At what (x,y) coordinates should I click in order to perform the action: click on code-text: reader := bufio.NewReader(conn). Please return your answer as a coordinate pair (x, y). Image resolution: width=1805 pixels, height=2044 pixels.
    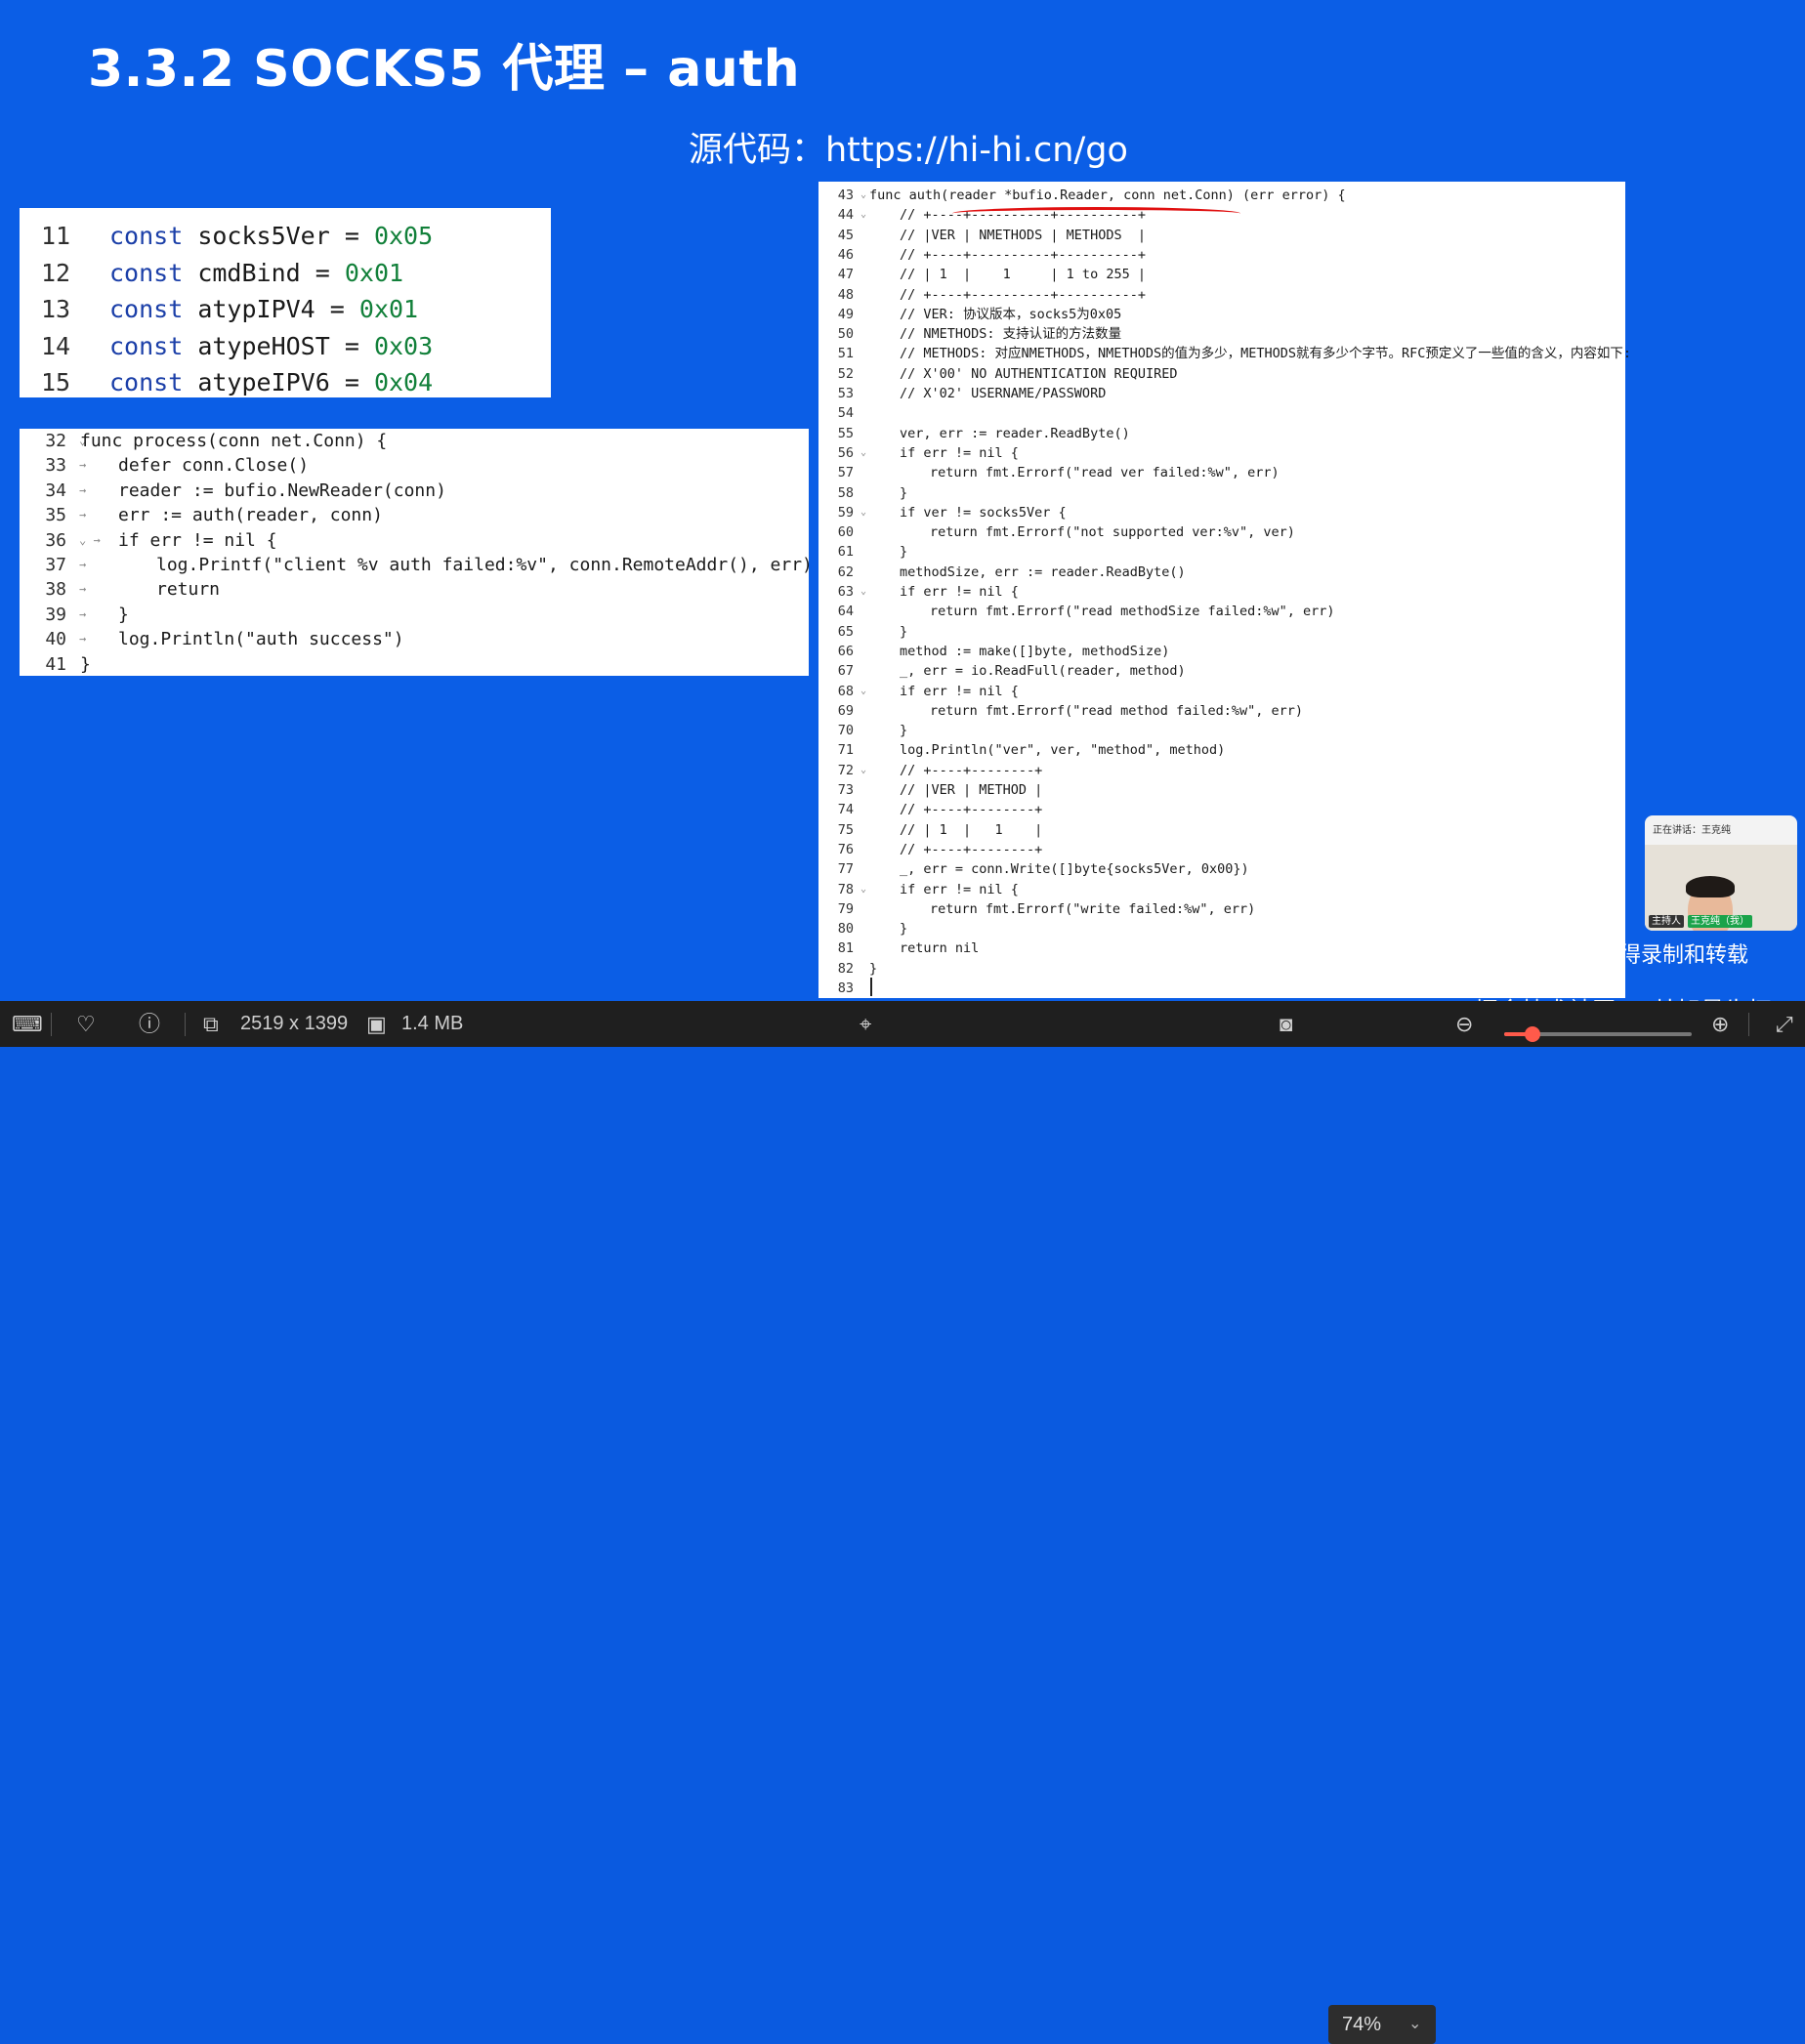
    Looking at the image, I should click on (282, 490).